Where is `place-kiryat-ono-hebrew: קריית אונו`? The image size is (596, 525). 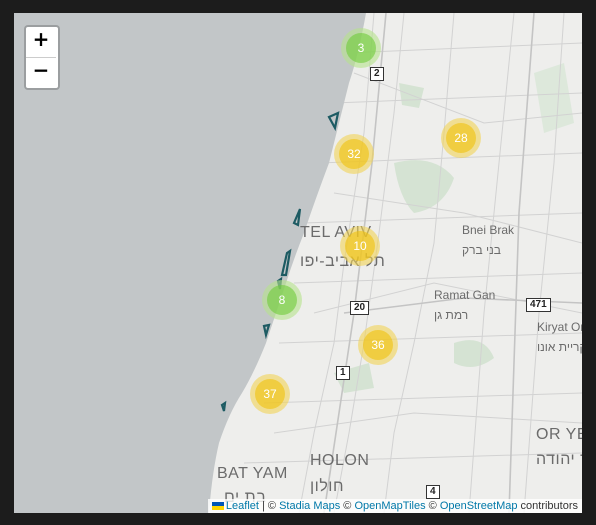
place-kiryat-ono-hebrew: קריית אונו is located at coordinates (559, 347).